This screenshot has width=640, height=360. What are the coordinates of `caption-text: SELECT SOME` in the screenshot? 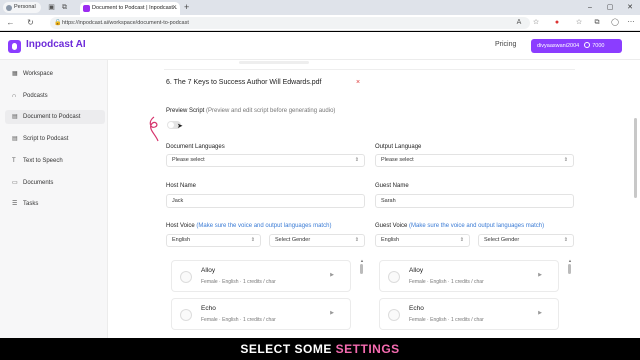 It's located at (286, 349).